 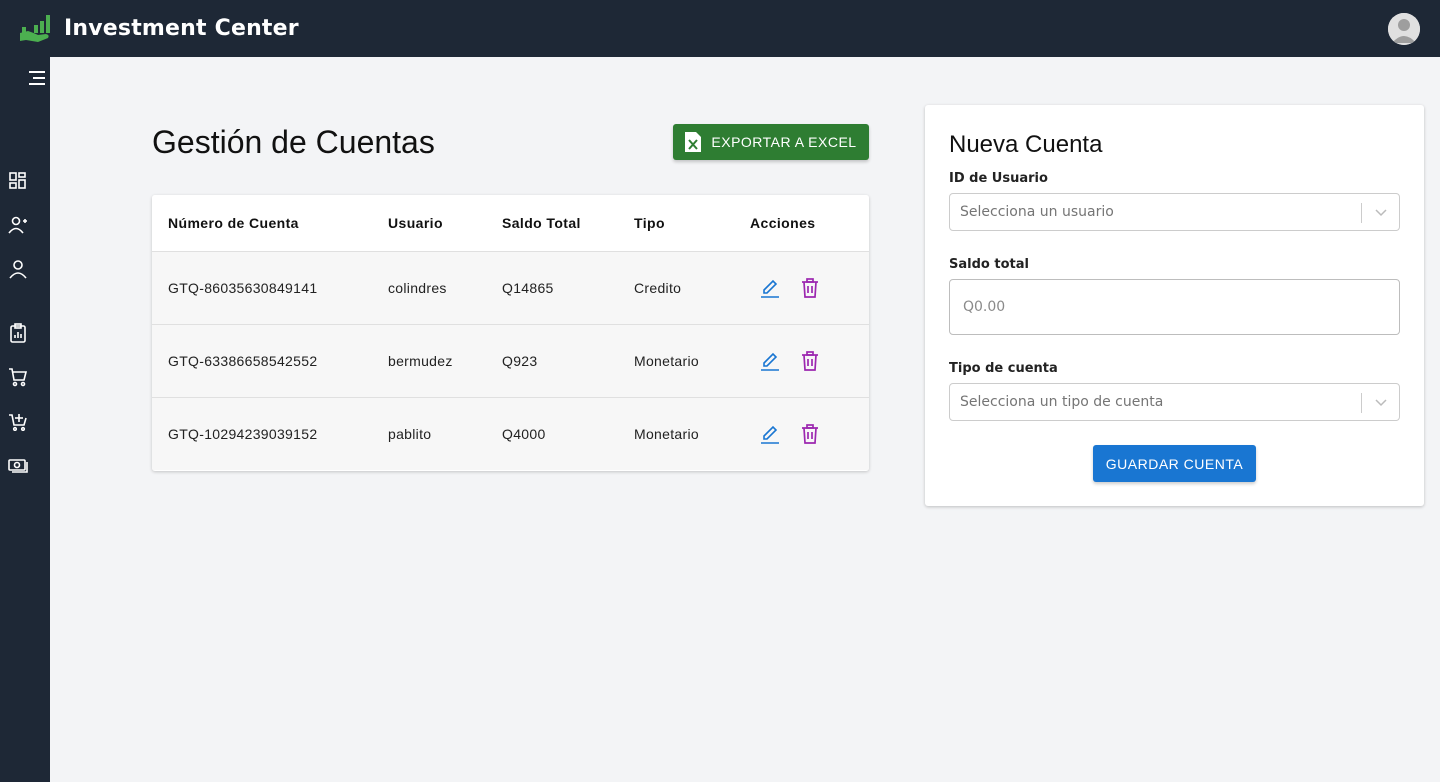 I want to click on add-cart-icon, so click(x=18, y=421).